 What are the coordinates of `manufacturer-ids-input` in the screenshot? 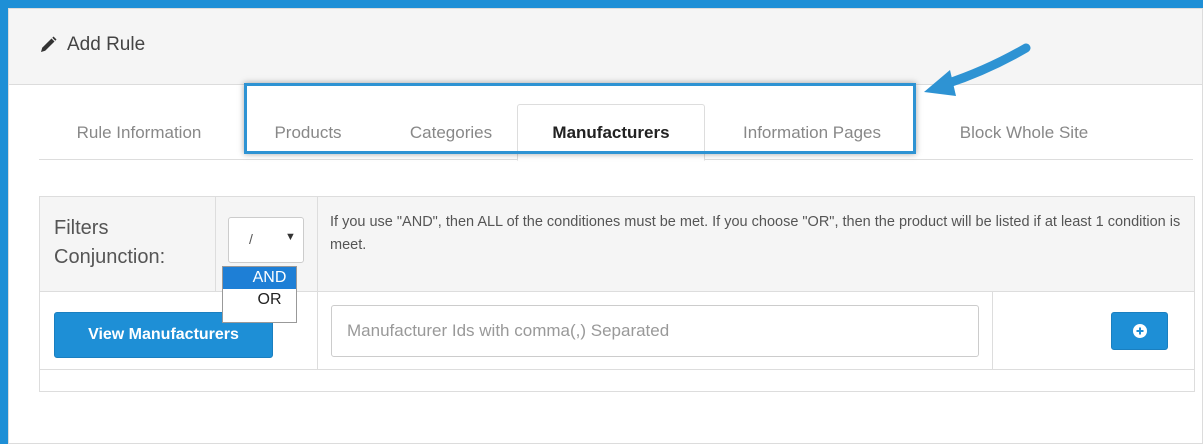 It's located at (655, 331).